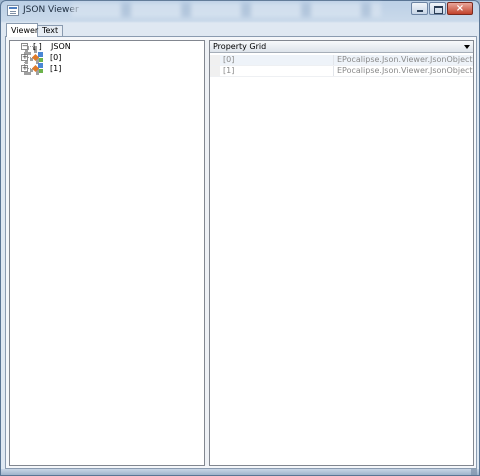 This screenshot has height=476, width=480. I want to click on close-icon: ×, so click(460, 8).